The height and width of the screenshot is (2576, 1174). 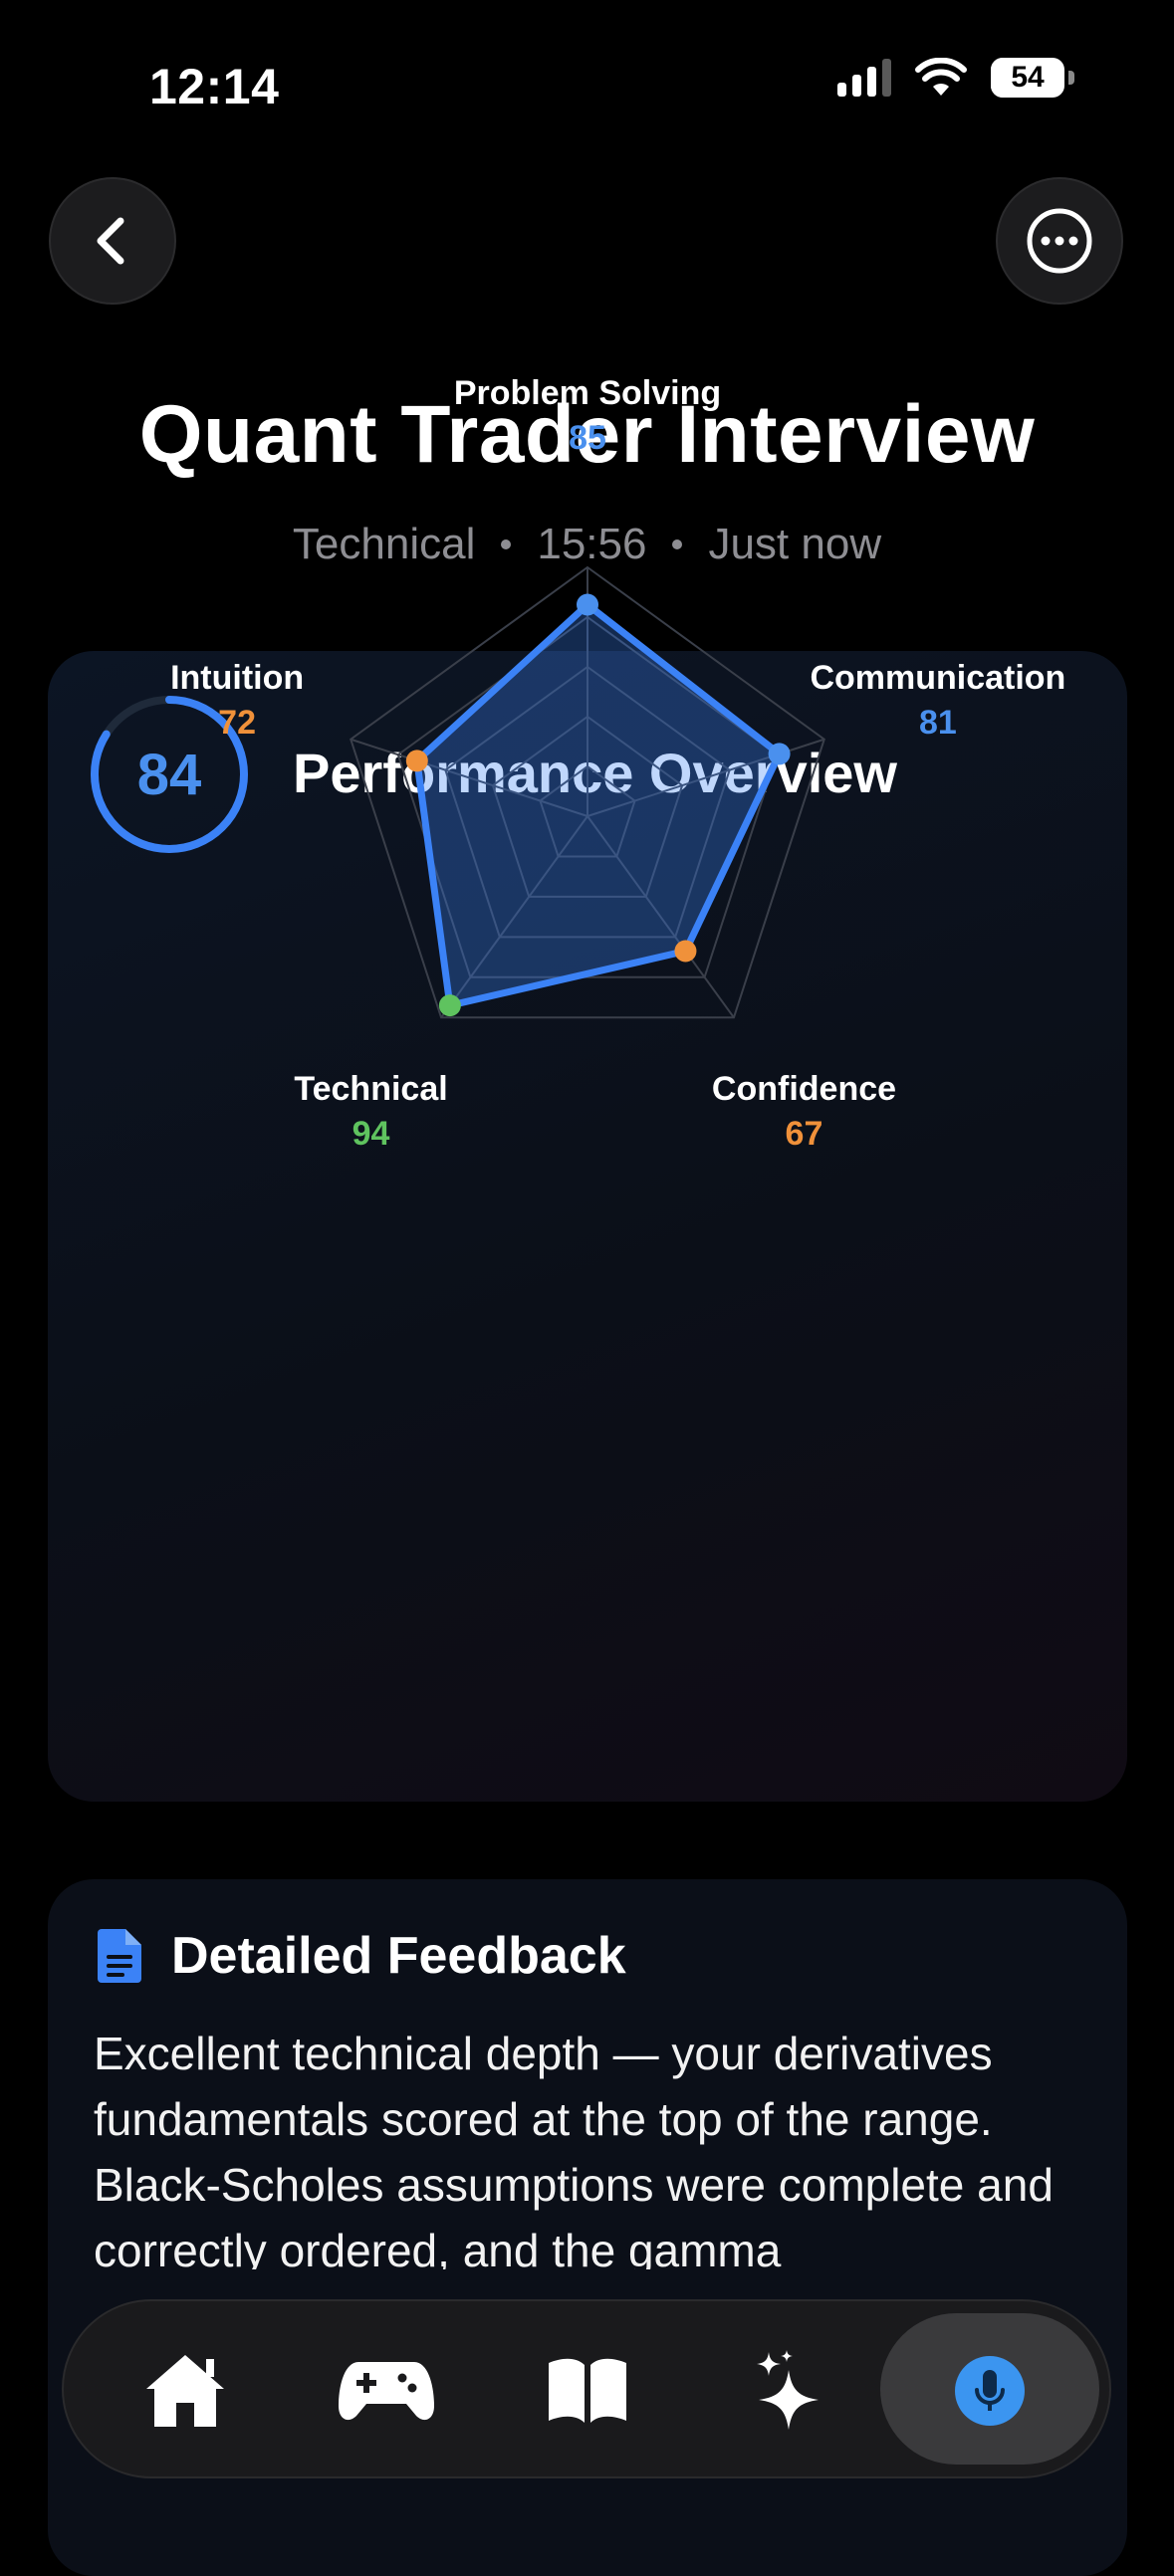 What do you see at coordinates (371, 1134) in the screenshot?
I see `radar-axis-value: 94` at bounding box center [371, 1134].